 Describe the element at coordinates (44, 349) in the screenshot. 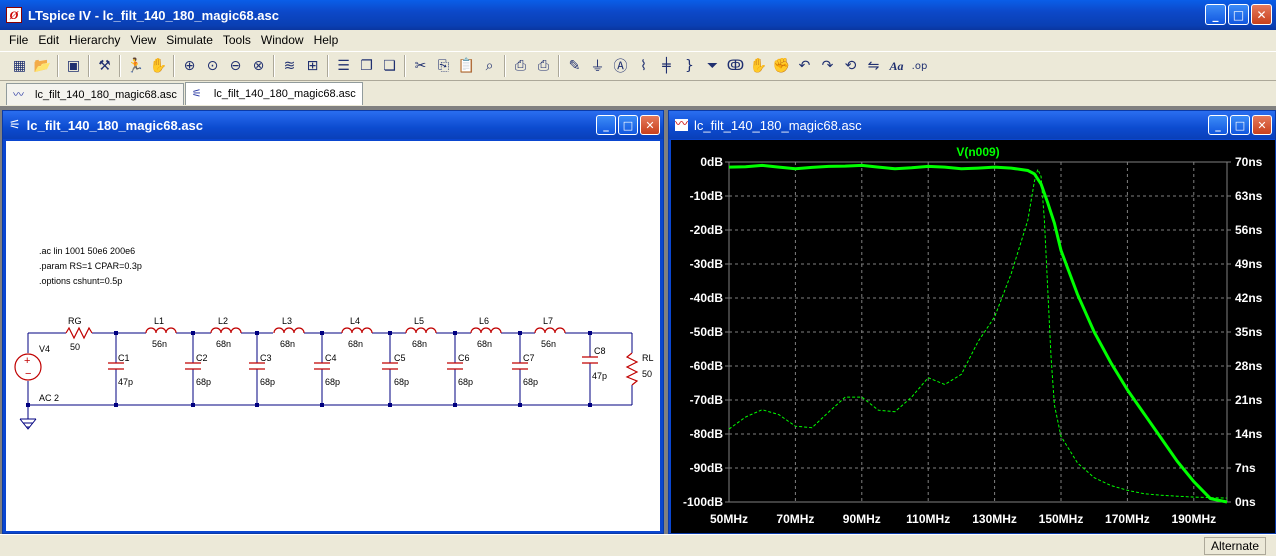

I see `source-name: V4` at that location.